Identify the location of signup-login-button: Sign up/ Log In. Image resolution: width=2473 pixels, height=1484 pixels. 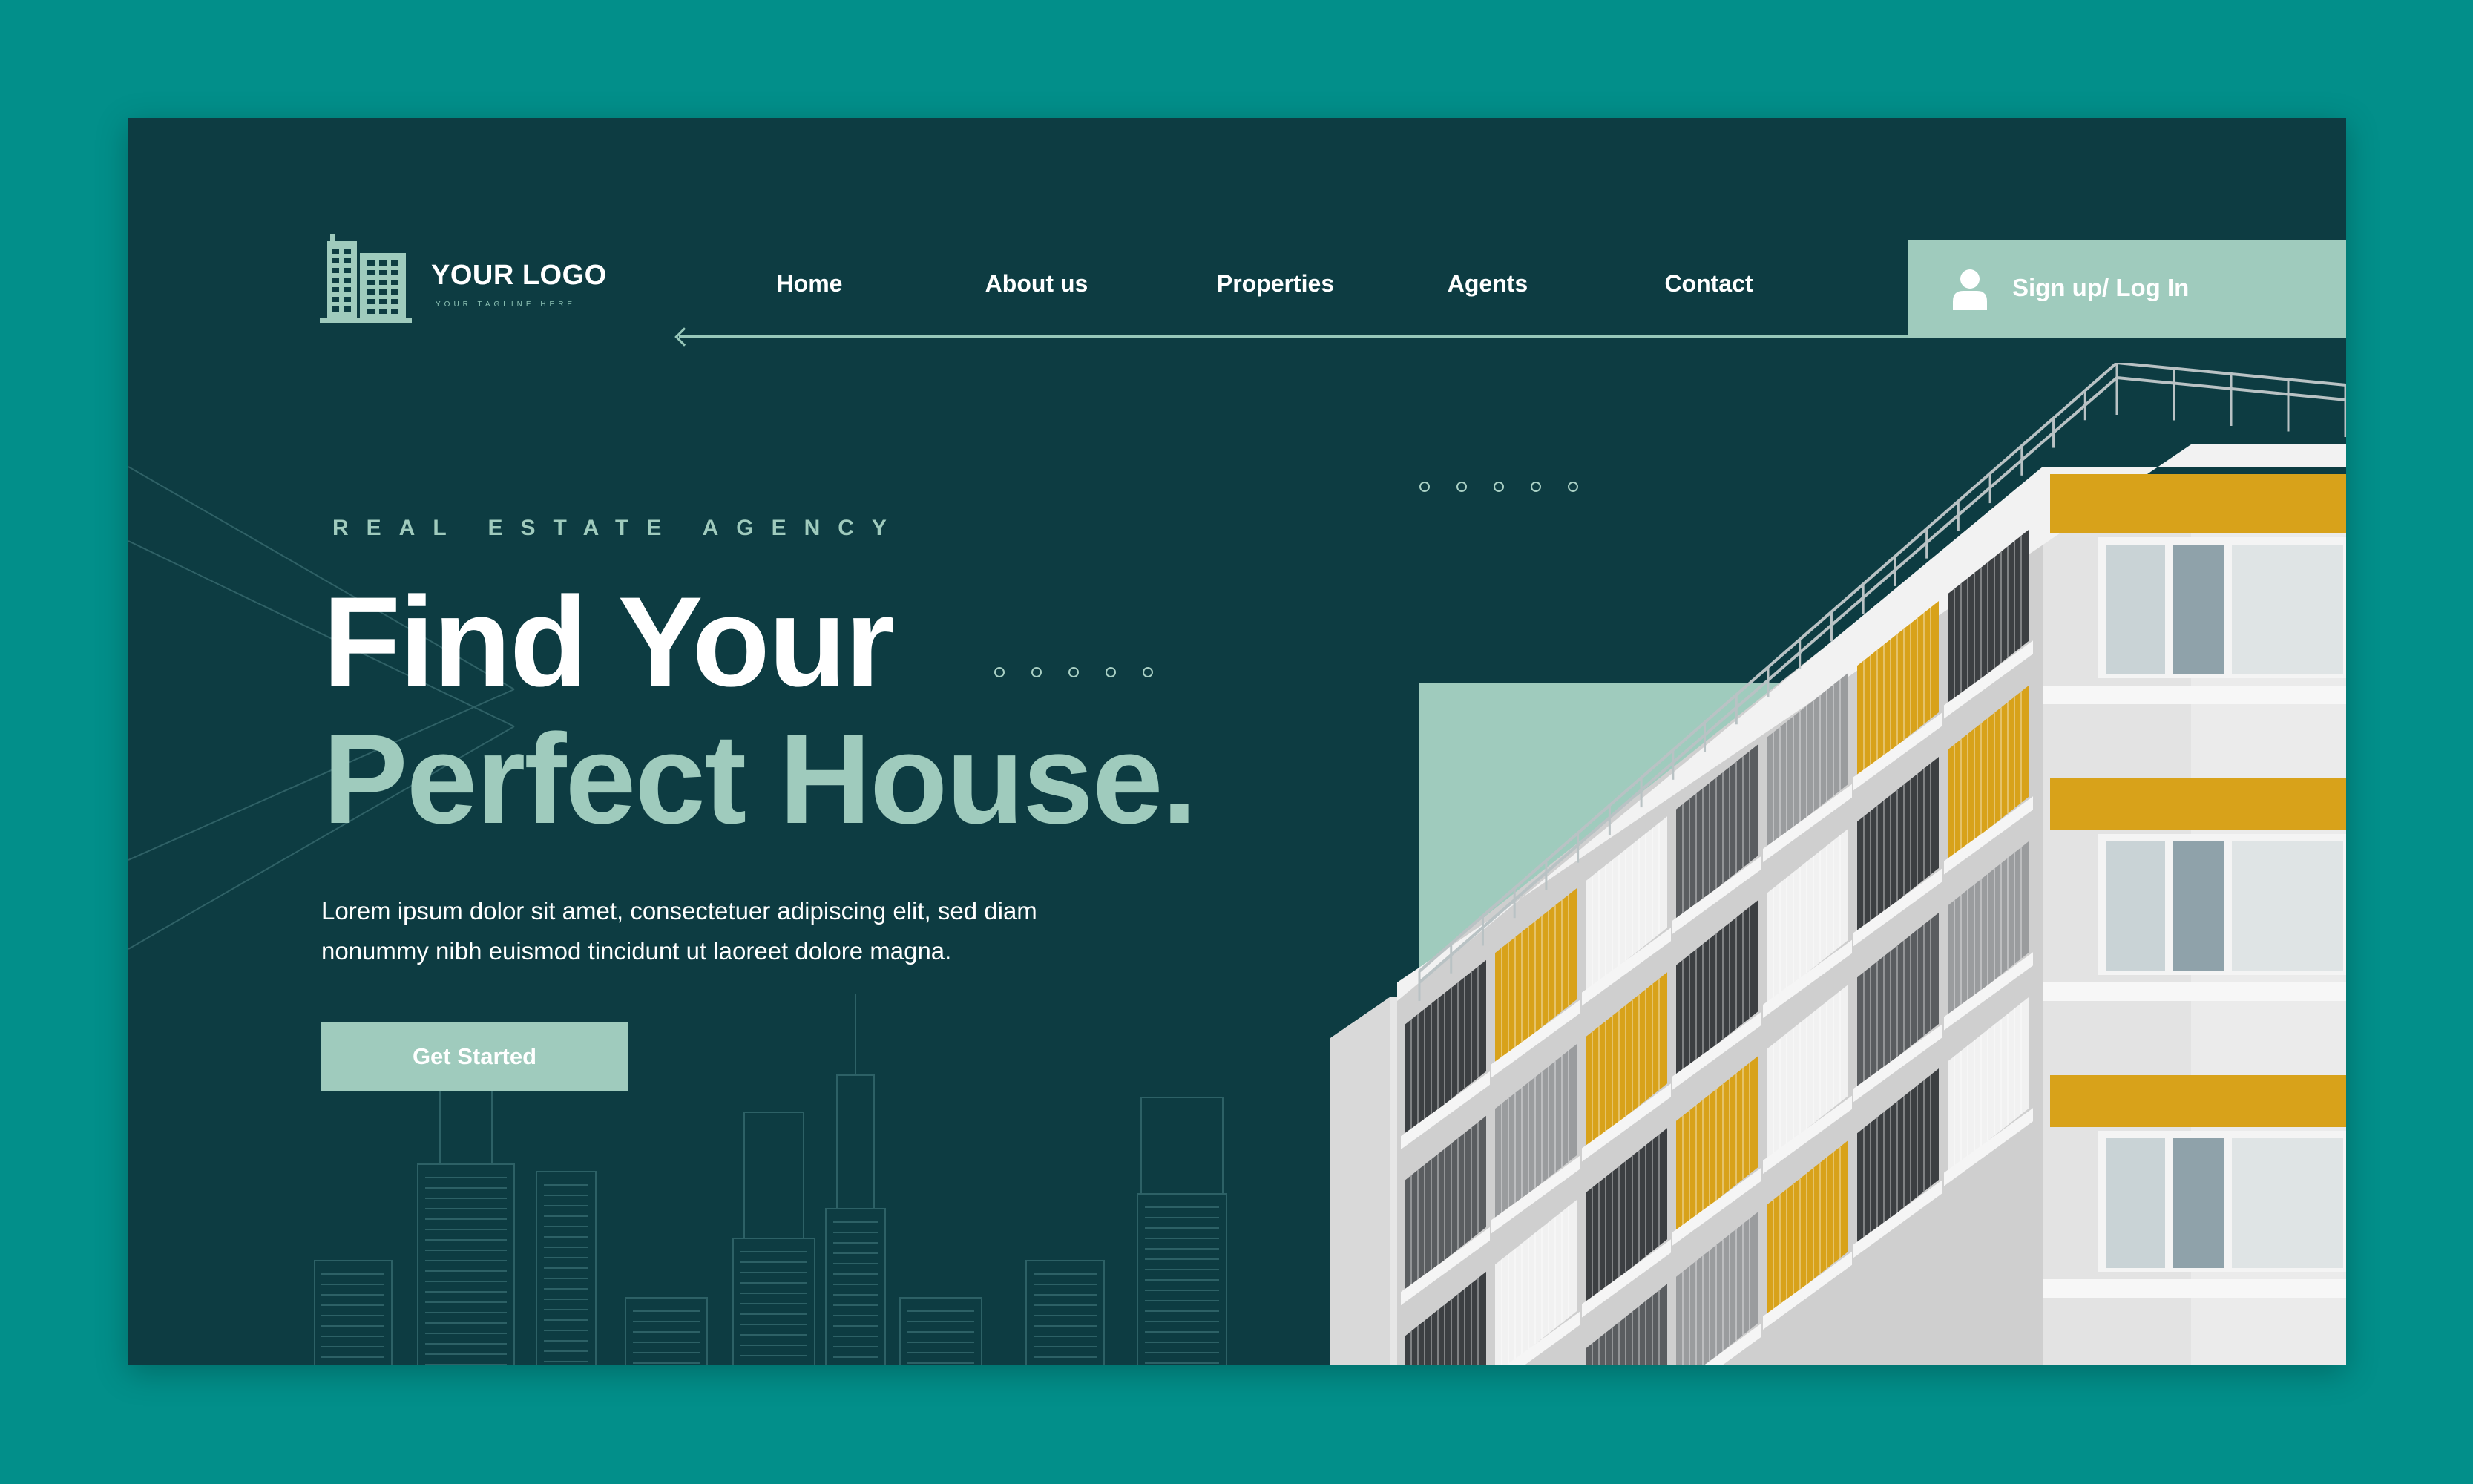
(2127, 289).